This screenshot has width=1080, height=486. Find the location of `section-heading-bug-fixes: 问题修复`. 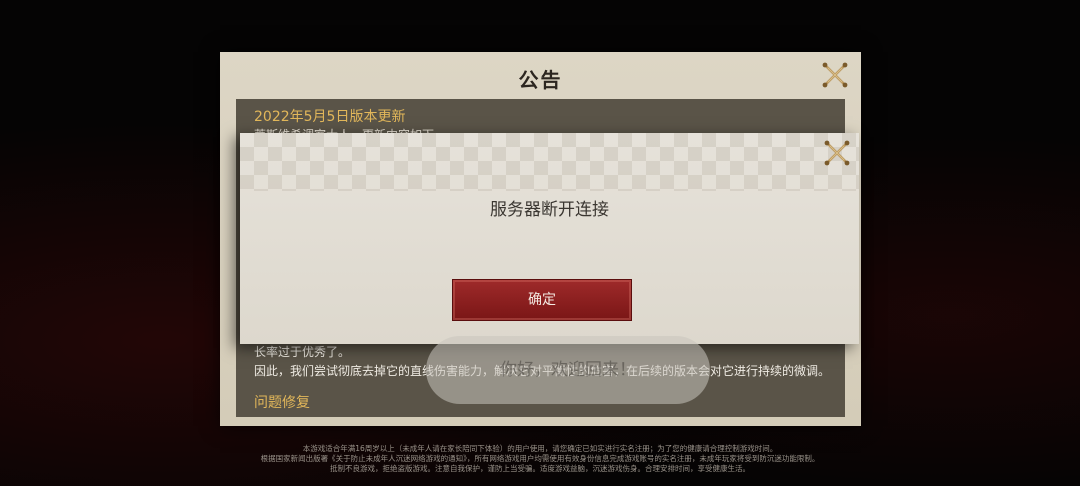

section-heading-bug-fixes: 问题修复 is located at coordinates (282, 403).